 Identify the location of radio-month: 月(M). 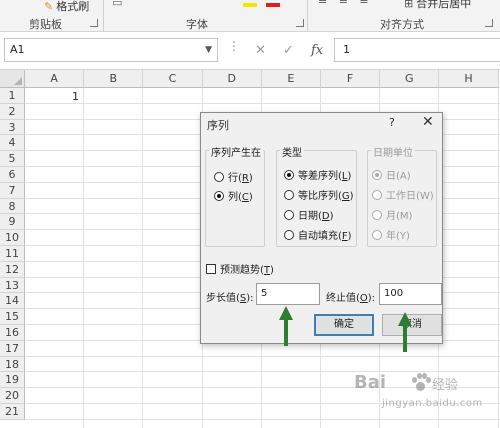
(392, 214).